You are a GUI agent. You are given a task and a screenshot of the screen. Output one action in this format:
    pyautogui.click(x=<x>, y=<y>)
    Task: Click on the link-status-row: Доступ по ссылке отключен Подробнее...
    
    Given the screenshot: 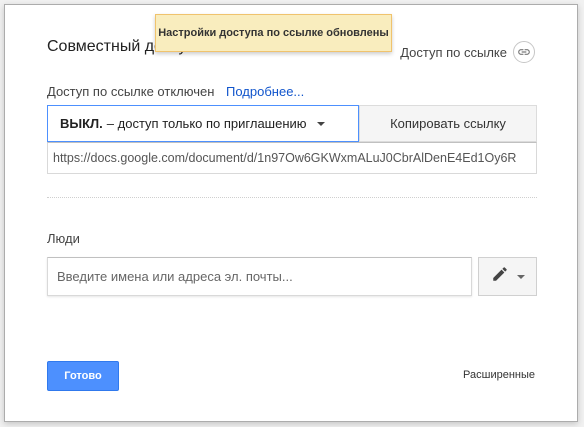 What is the action you would take?
    pyautogui.click(x=175, y=91)
    